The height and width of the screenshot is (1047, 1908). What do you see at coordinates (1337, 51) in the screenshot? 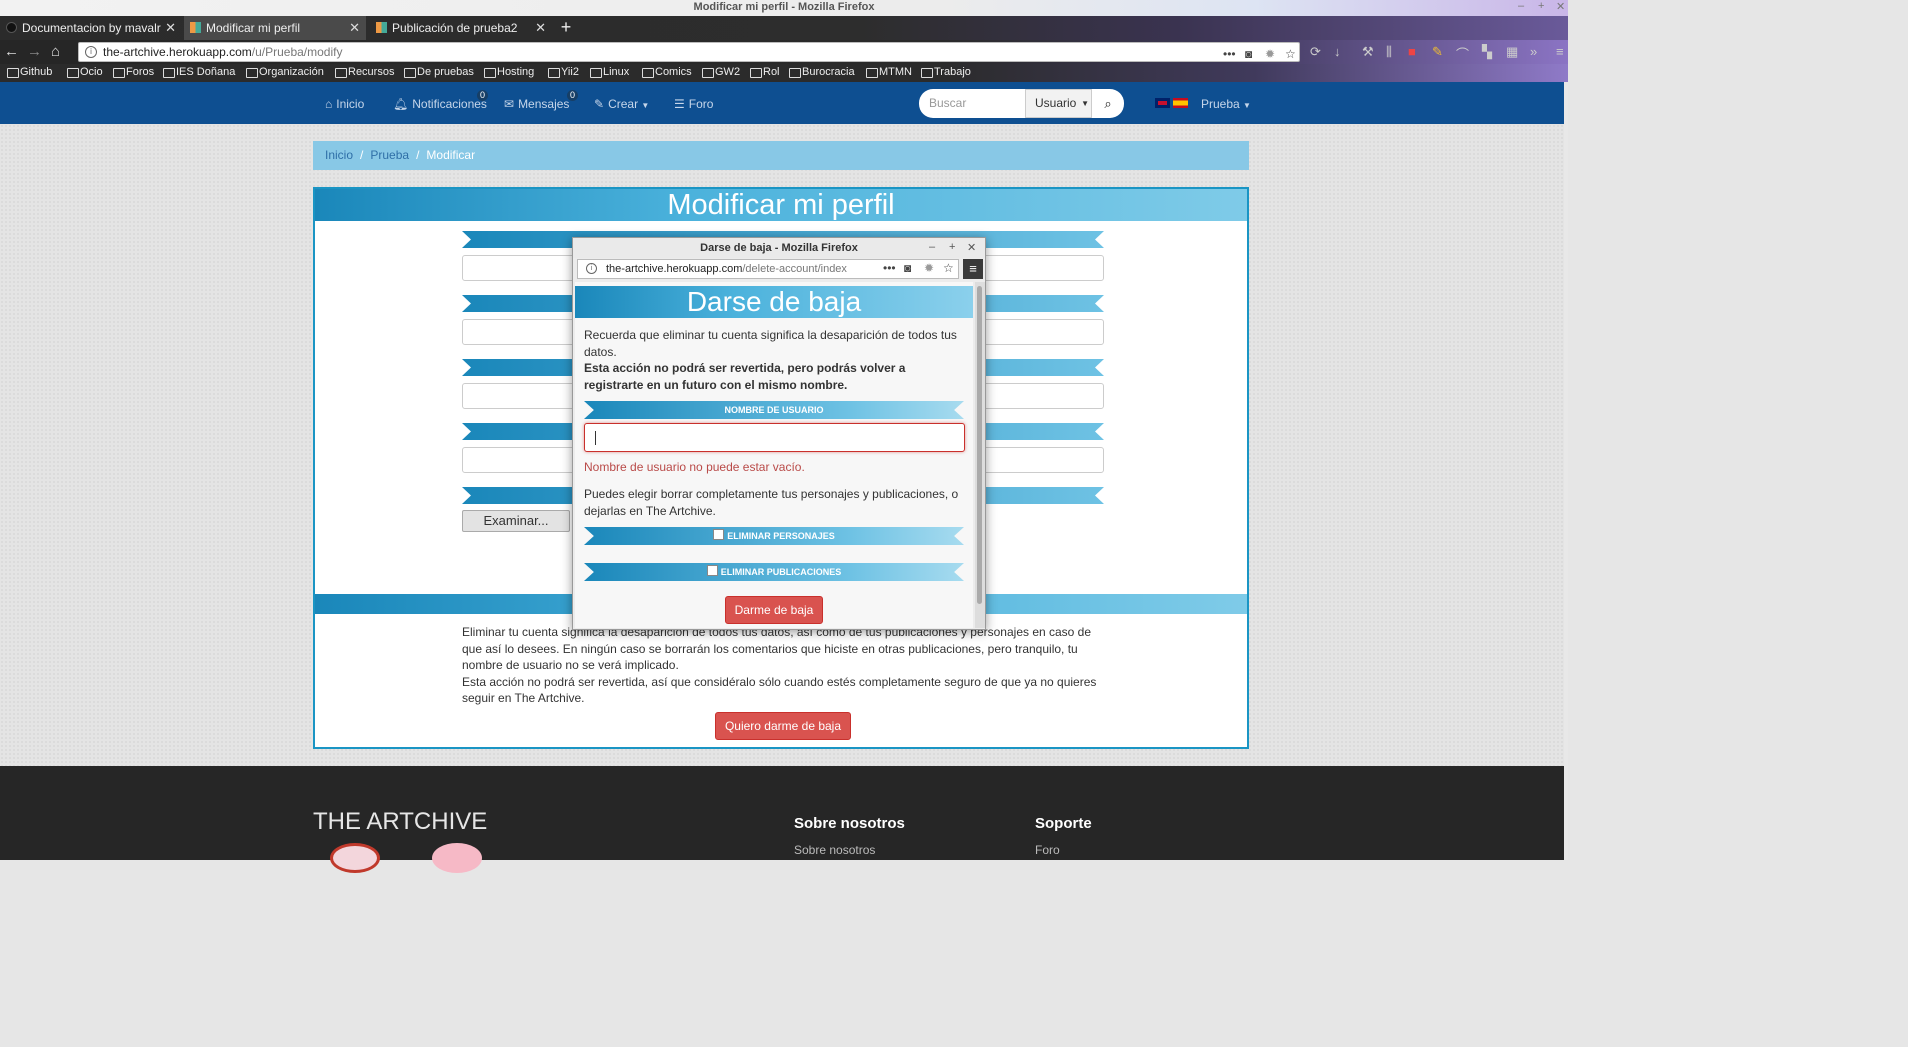
I see `download-icon: ↓` at bounding box center [1337, 51].